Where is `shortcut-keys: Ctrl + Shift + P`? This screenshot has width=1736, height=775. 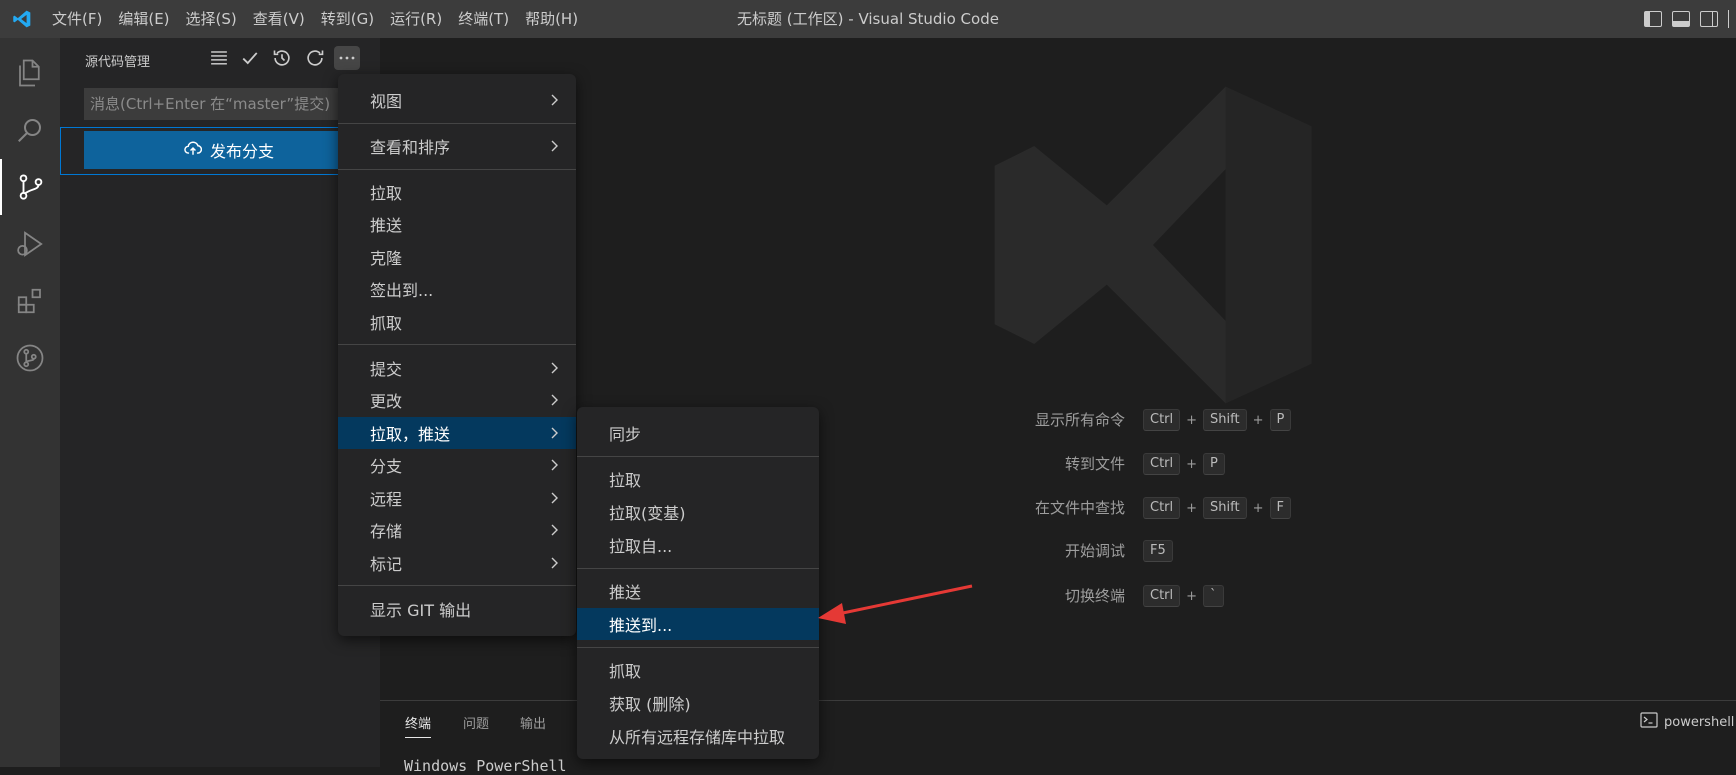
shortcut-keys: Ctrl + Shift + P is located at coordinates (1217, 420).